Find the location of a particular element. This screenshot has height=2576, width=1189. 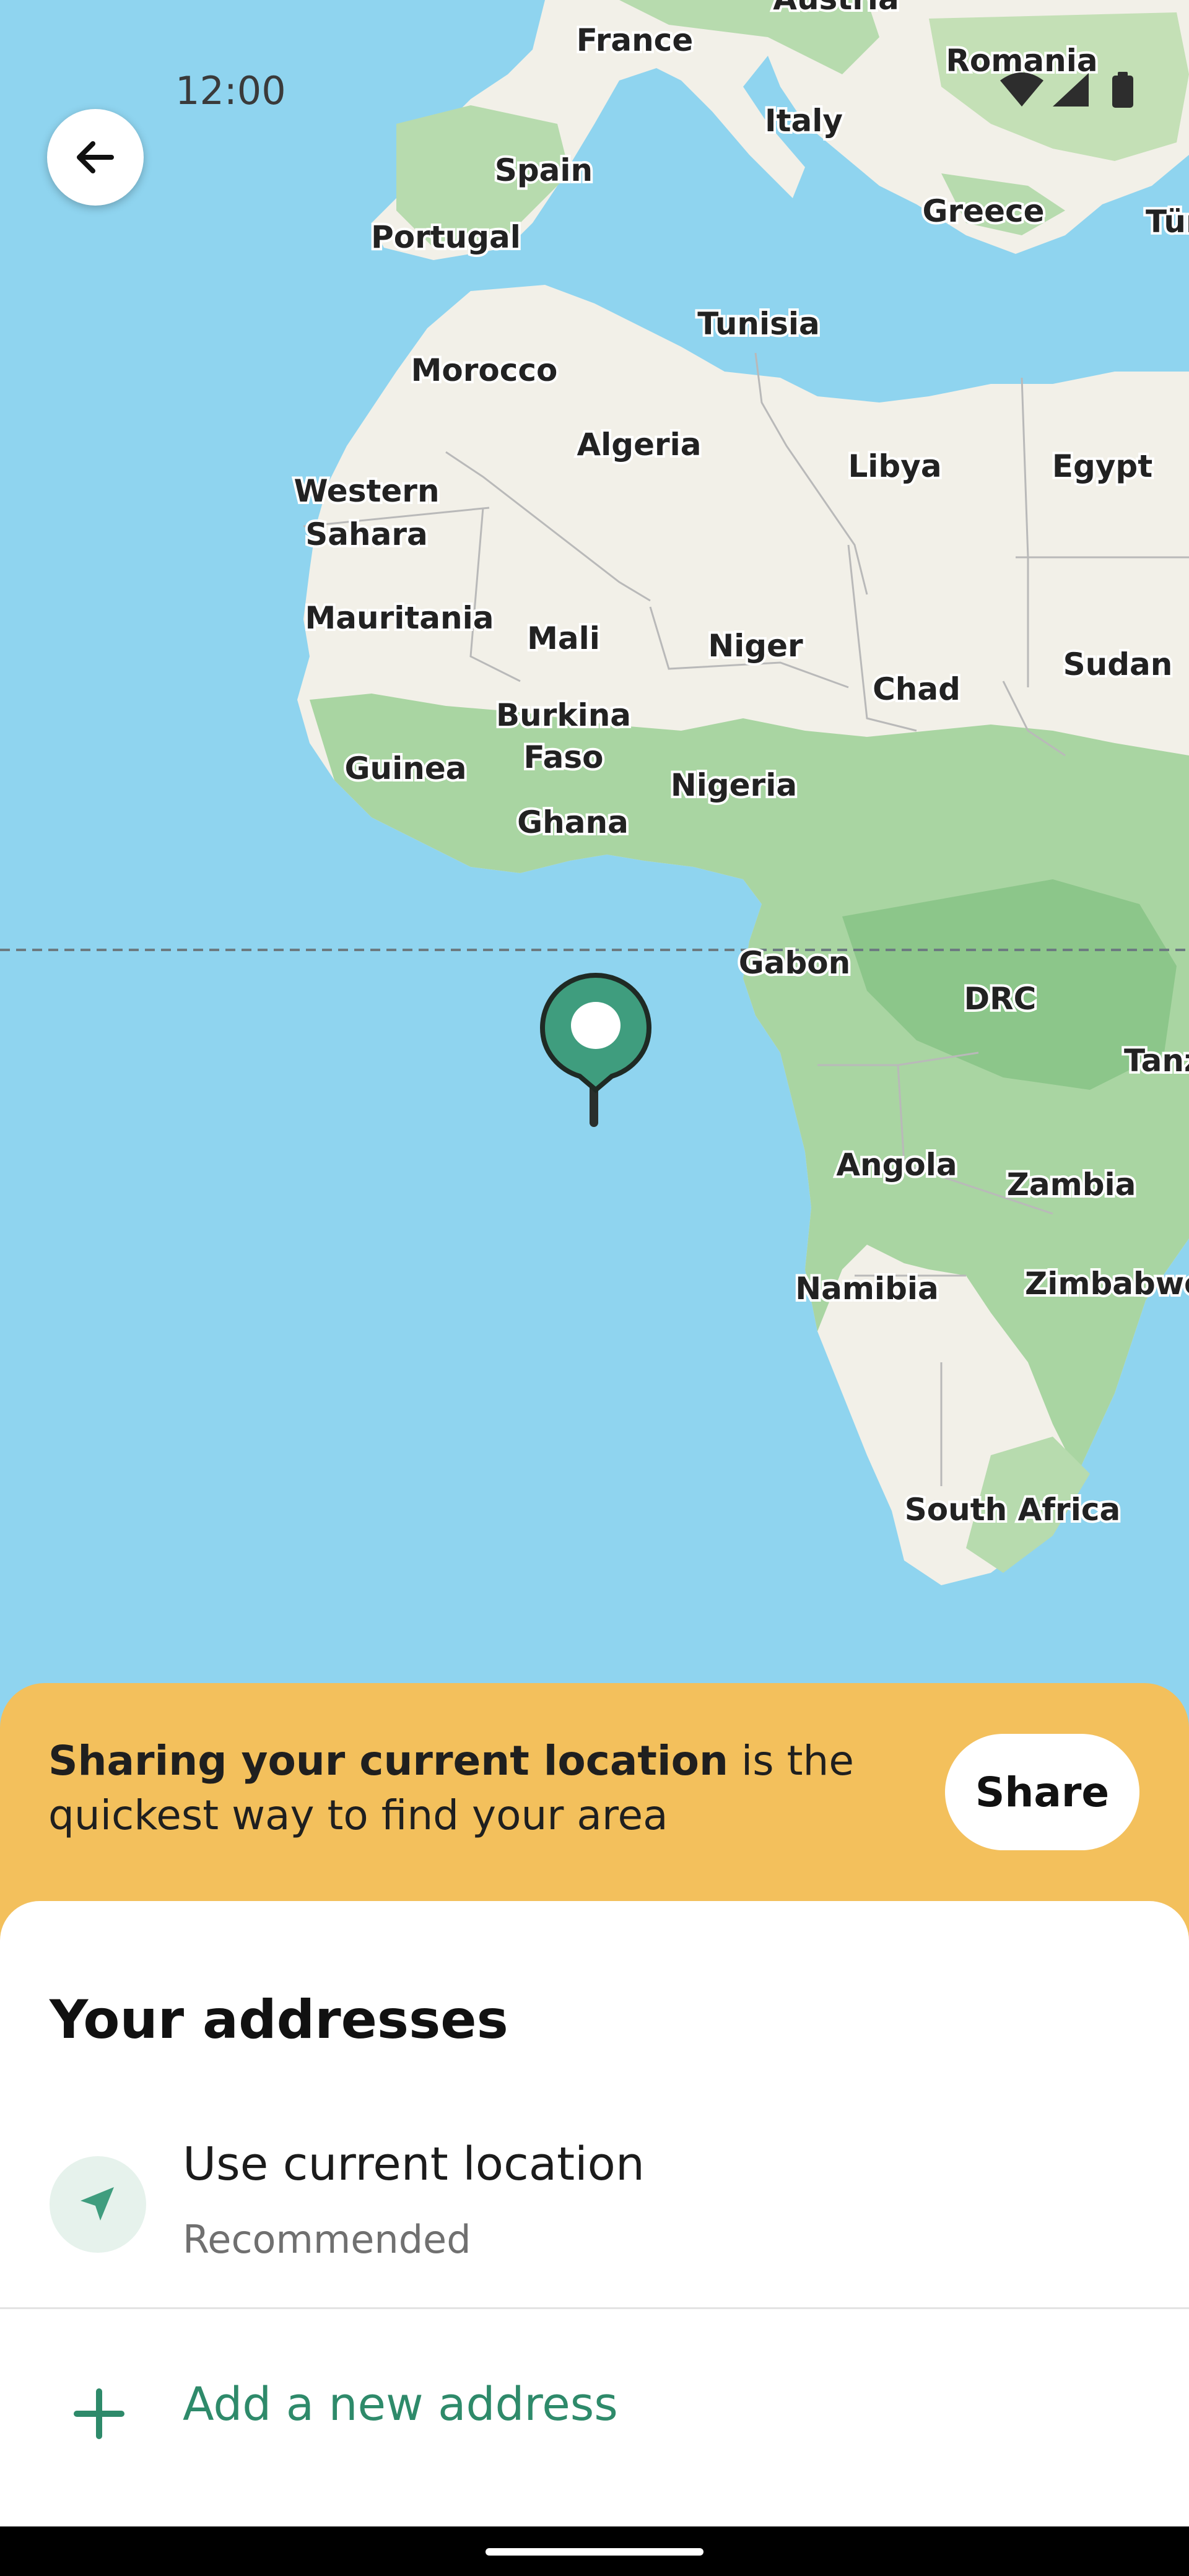

navigation-arrow-icon is located at coordinates (97, 2204).